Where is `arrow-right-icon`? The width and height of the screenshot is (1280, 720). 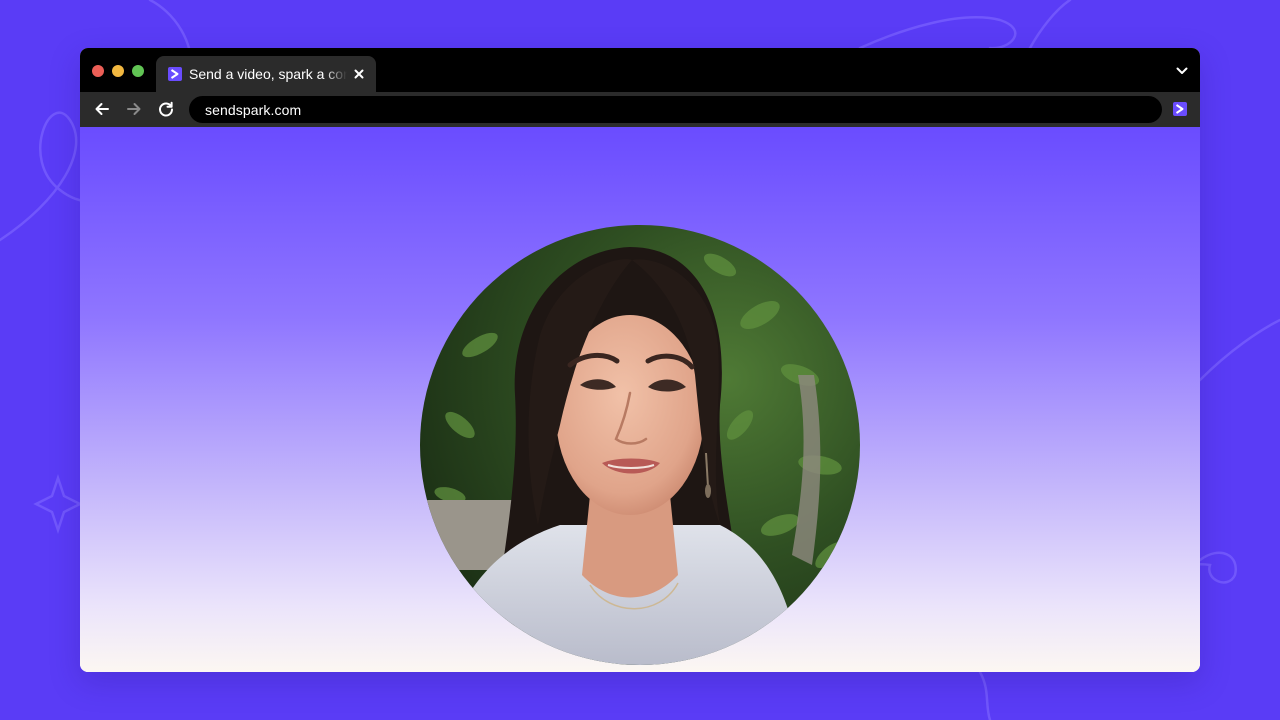
arrow-right-icon is located at coordinates (134, 109).